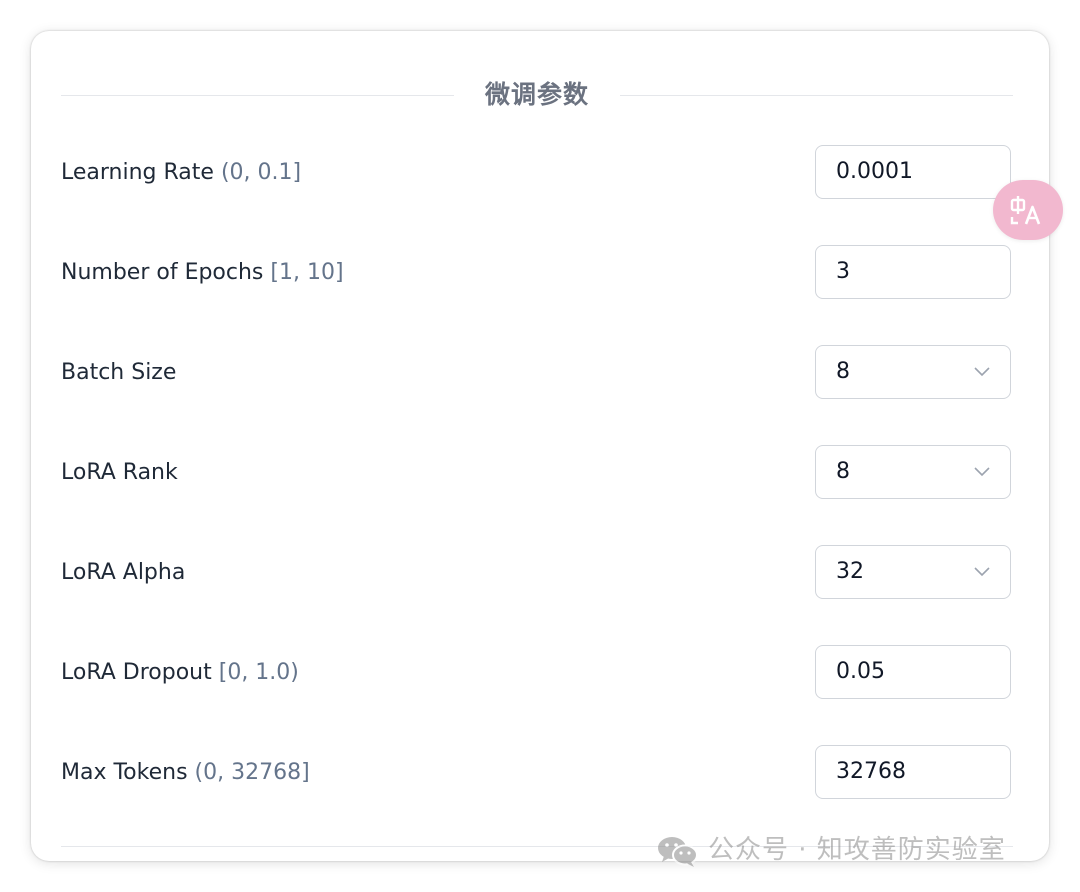 This screenshot has width=1080, height=892. I want to click on param-range: [0, 1.0), so click(258, 672).